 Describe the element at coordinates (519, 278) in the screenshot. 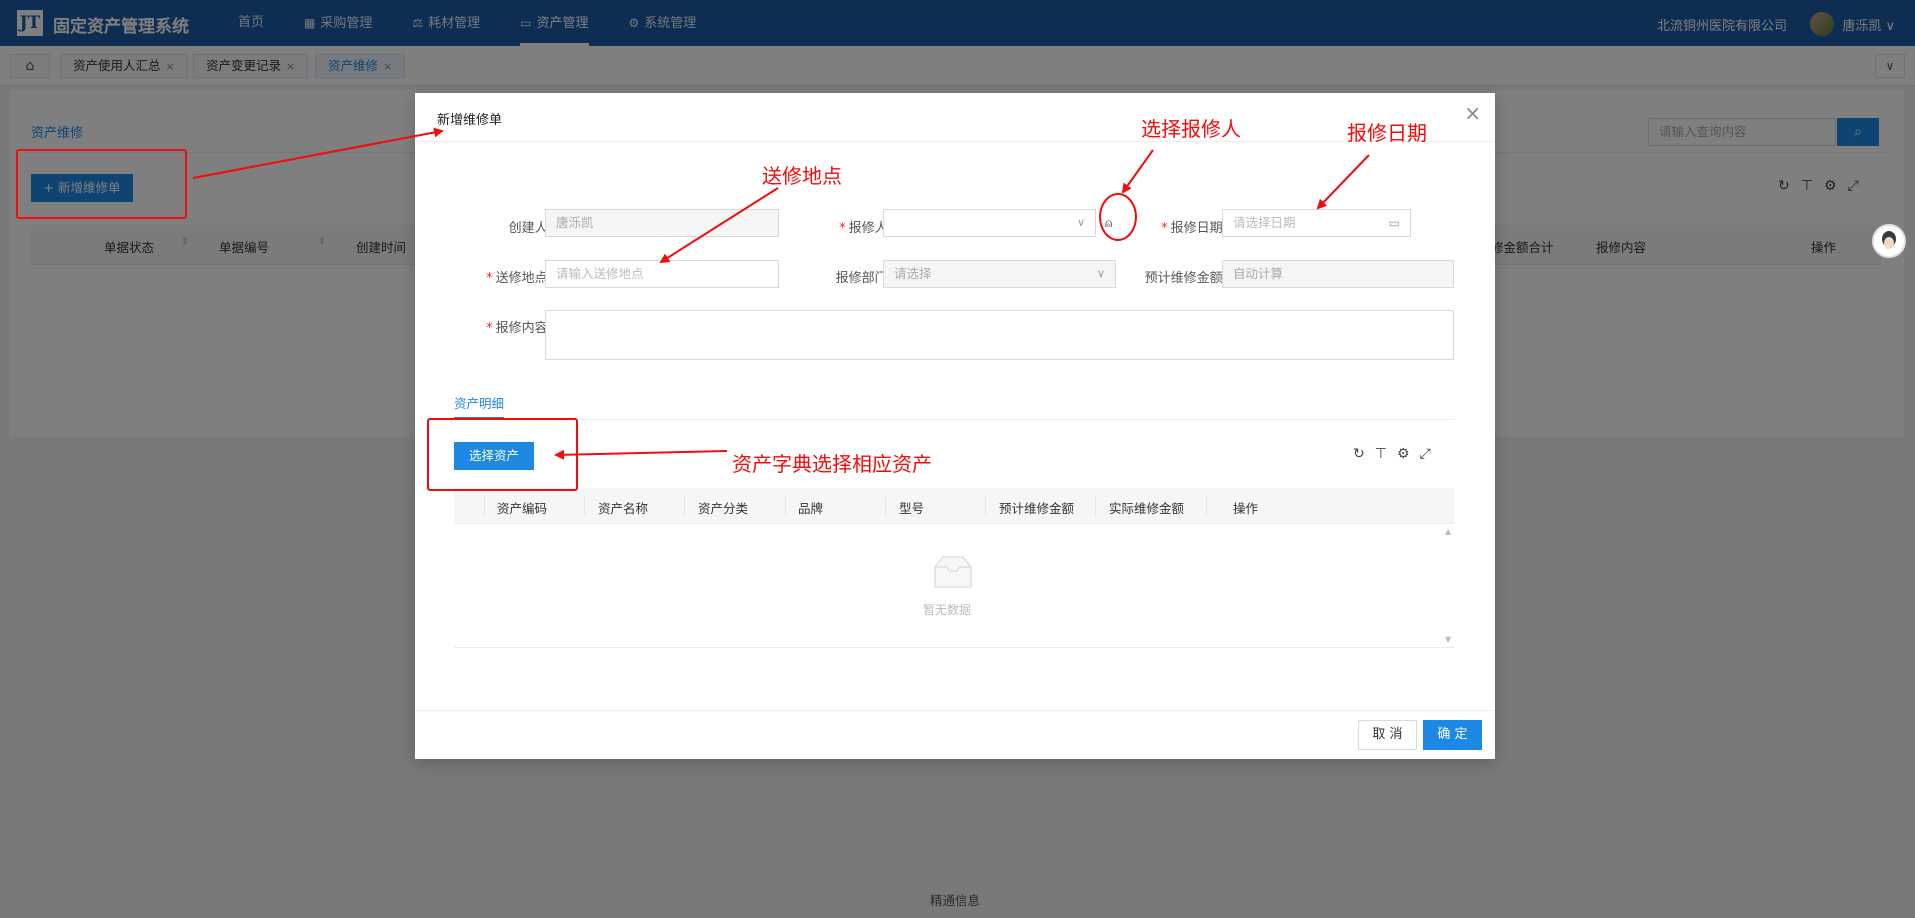

I see `location-label: * 送修地点:` at that location.